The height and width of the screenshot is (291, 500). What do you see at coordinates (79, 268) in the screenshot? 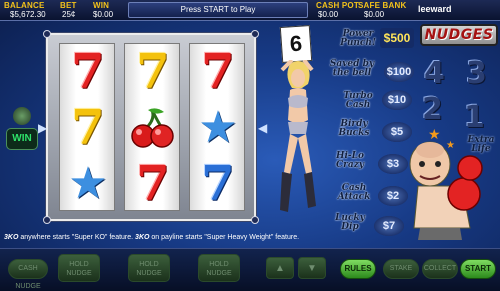
I see `hold-nudge-button-1: HOLD NUDGE` at bounding box center [79, 268].